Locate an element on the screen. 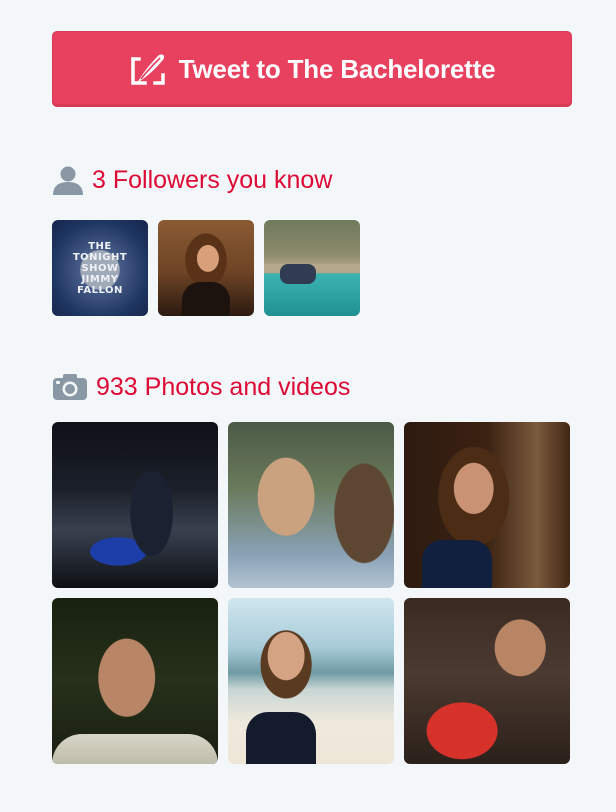  tonight-show-logo: The Tonight Show Jimmy Fallon is located at coordinates (100, 268).